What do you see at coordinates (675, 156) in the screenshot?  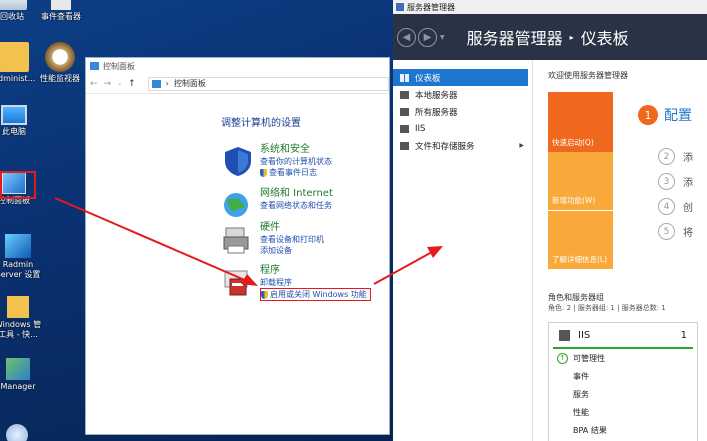 I see `step-2: 2 添` at bounding box center [675, 156].